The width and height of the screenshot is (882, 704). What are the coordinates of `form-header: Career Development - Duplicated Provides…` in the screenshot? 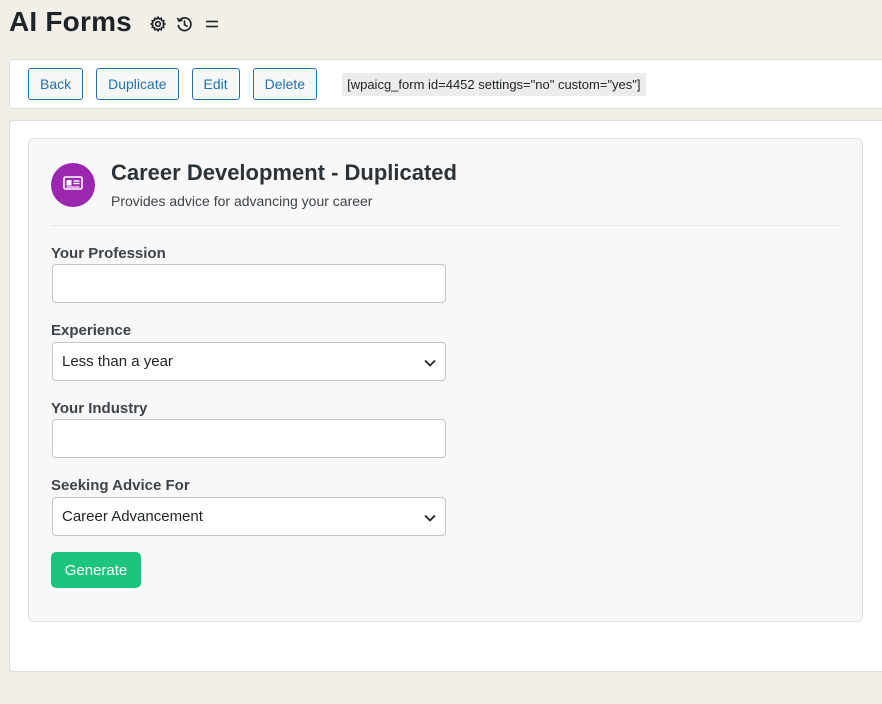 It's located at (254, 184).